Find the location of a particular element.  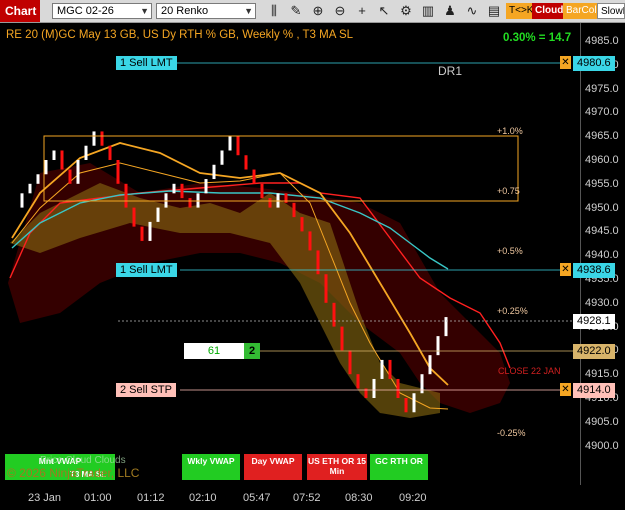

x-tick-label: 01:12 is located at coordinates (151, 498).